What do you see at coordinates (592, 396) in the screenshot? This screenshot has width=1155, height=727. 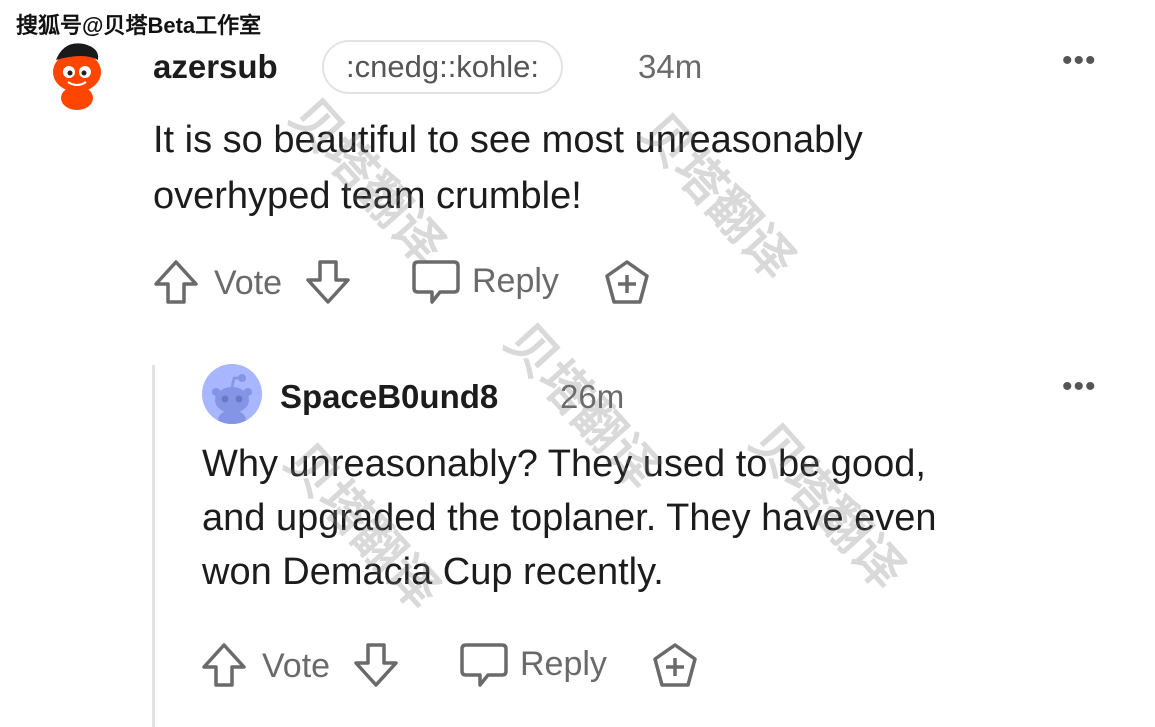 I see `timestamp: 26m` at bounding box center [592, 396].